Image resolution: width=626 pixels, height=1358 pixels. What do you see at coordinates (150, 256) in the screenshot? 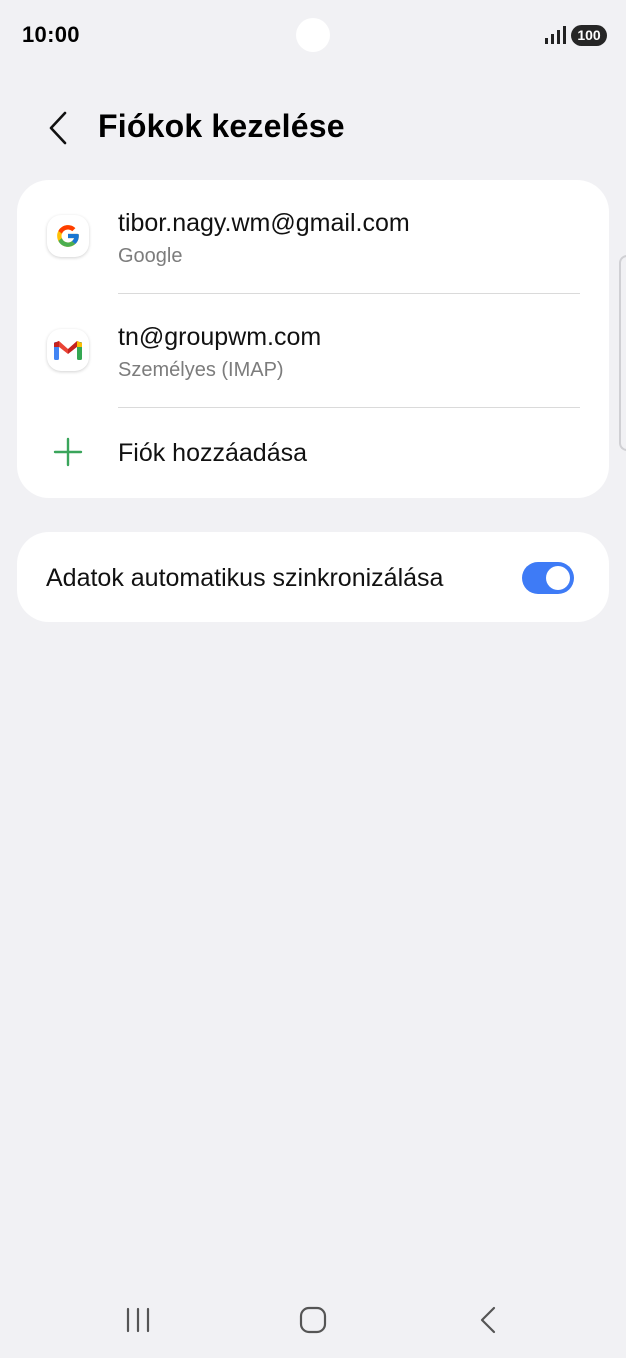
I see `account-type: Google` at bounding box center [150, 256].